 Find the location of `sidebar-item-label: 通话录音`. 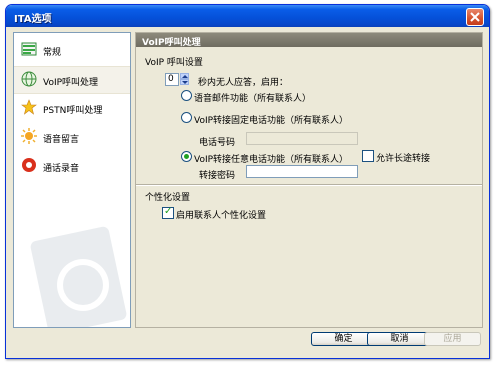

sidebar-item-label: 通话录音 is located at coordinates (61, 169).